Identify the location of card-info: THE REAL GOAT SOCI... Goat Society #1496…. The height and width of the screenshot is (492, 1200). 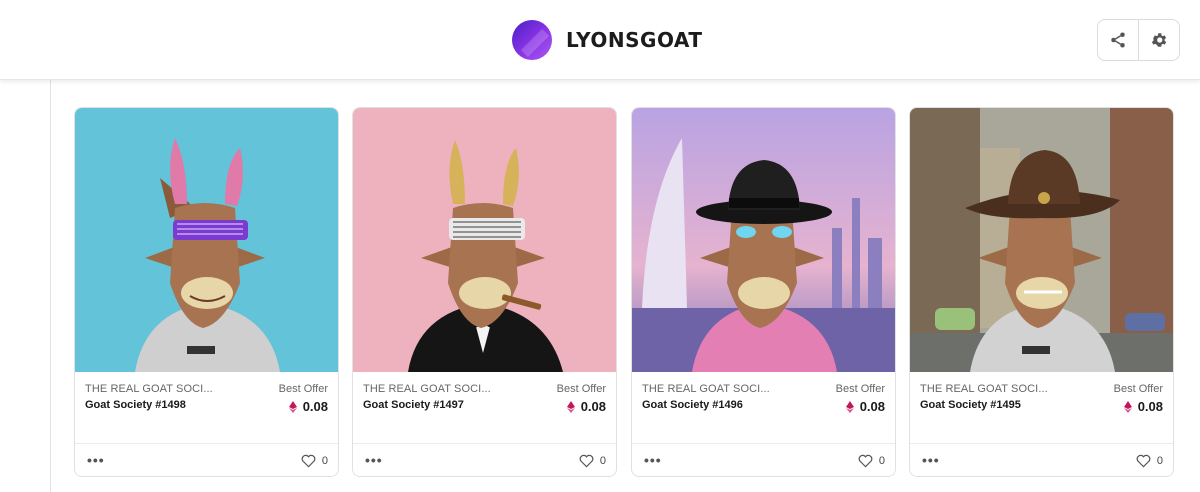
(763, 408).